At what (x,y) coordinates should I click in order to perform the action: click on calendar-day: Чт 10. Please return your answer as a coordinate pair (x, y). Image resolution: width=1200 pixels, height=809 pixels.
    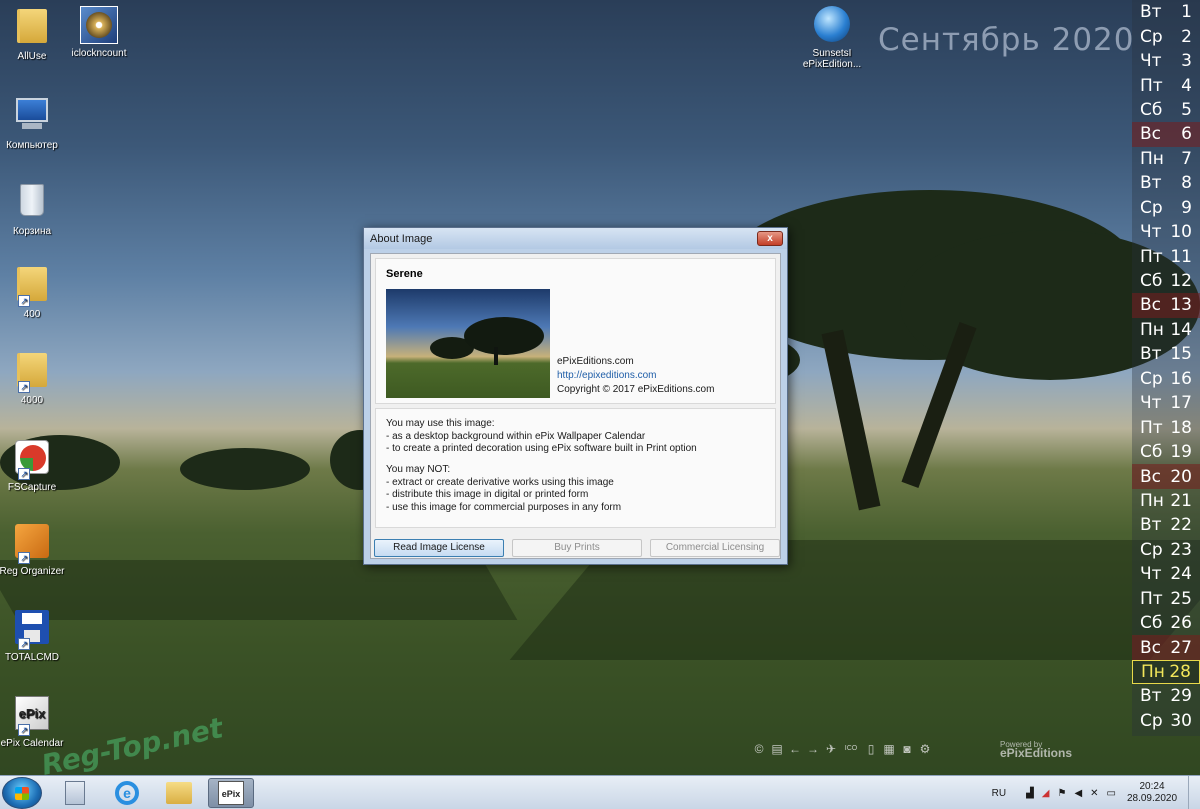
    Looking at the image, I should click on (1166, 232).